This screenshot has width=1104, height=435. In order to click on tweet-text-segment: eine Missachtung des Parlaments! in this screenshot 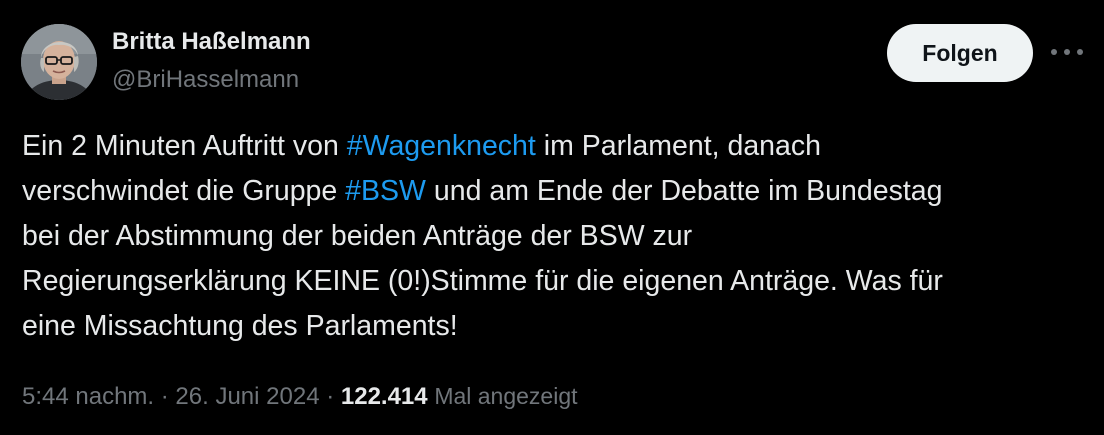, I will do `click(240, 326)`.